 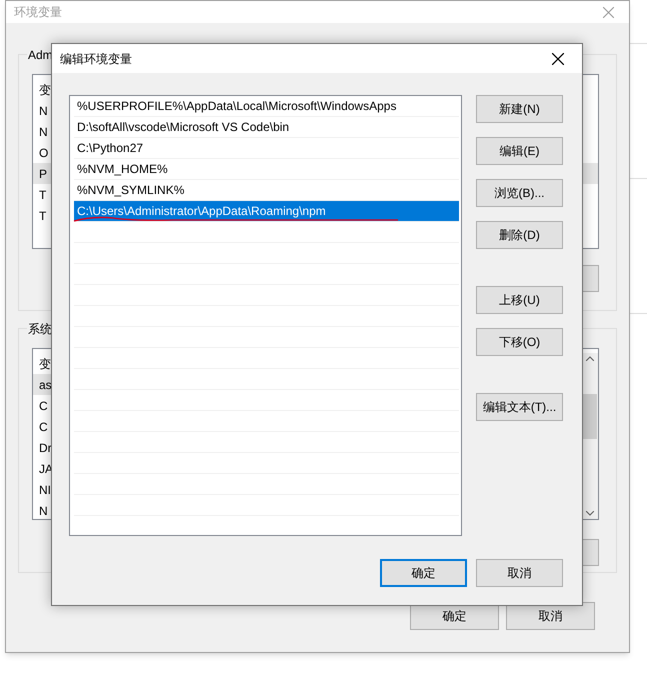 What do you see at coordinates (519, 109) in the screenshot?
I see `side-button: 新建(N)` at bounding box center [519, 109].